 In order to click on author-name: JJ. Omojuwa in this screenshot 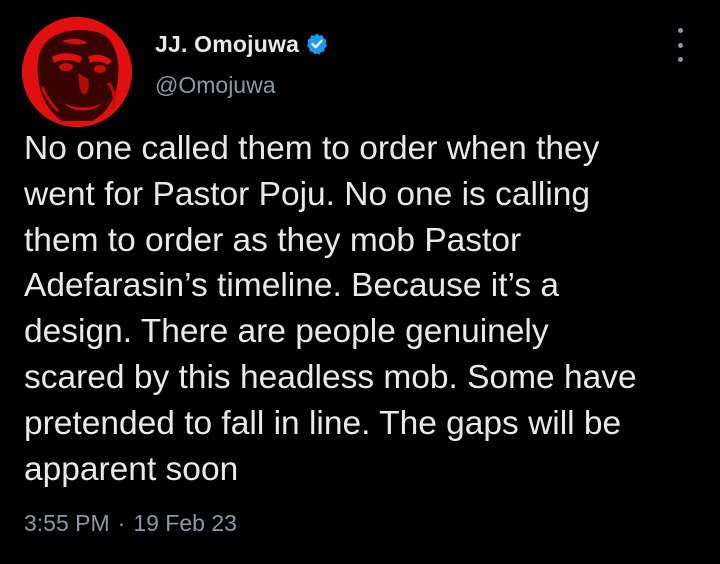, I will do `click(227, 44)`.